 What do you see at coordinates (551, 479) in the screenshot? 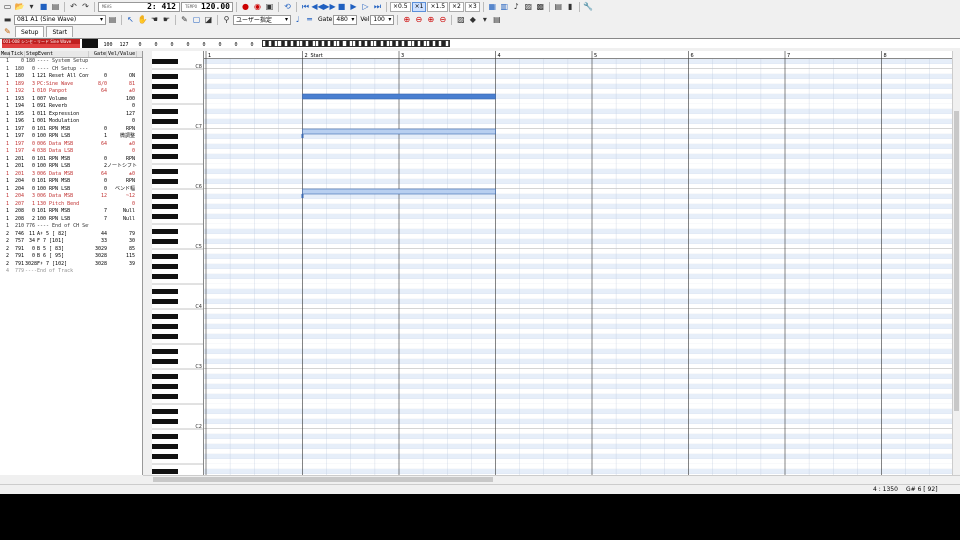
I see `horizontal-scrollbar` at bounding box center [551, 479].